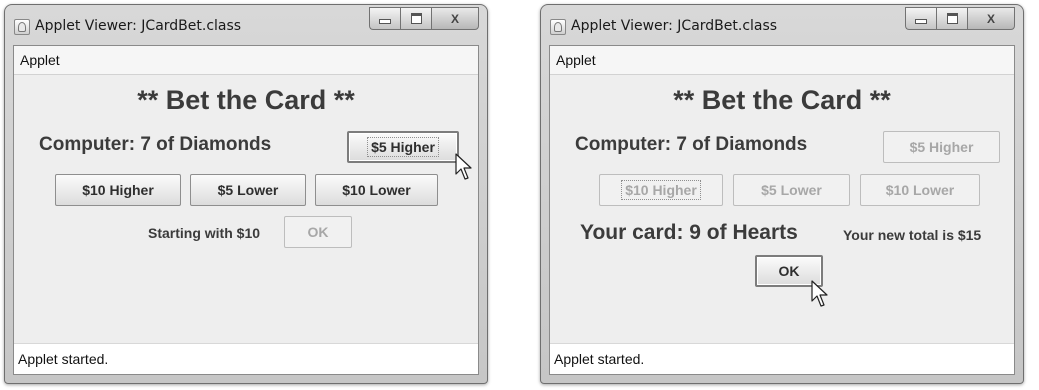 The image size is (1039, 390). I want to click on new-total-label: Your new total is $15, so click(912, 235).